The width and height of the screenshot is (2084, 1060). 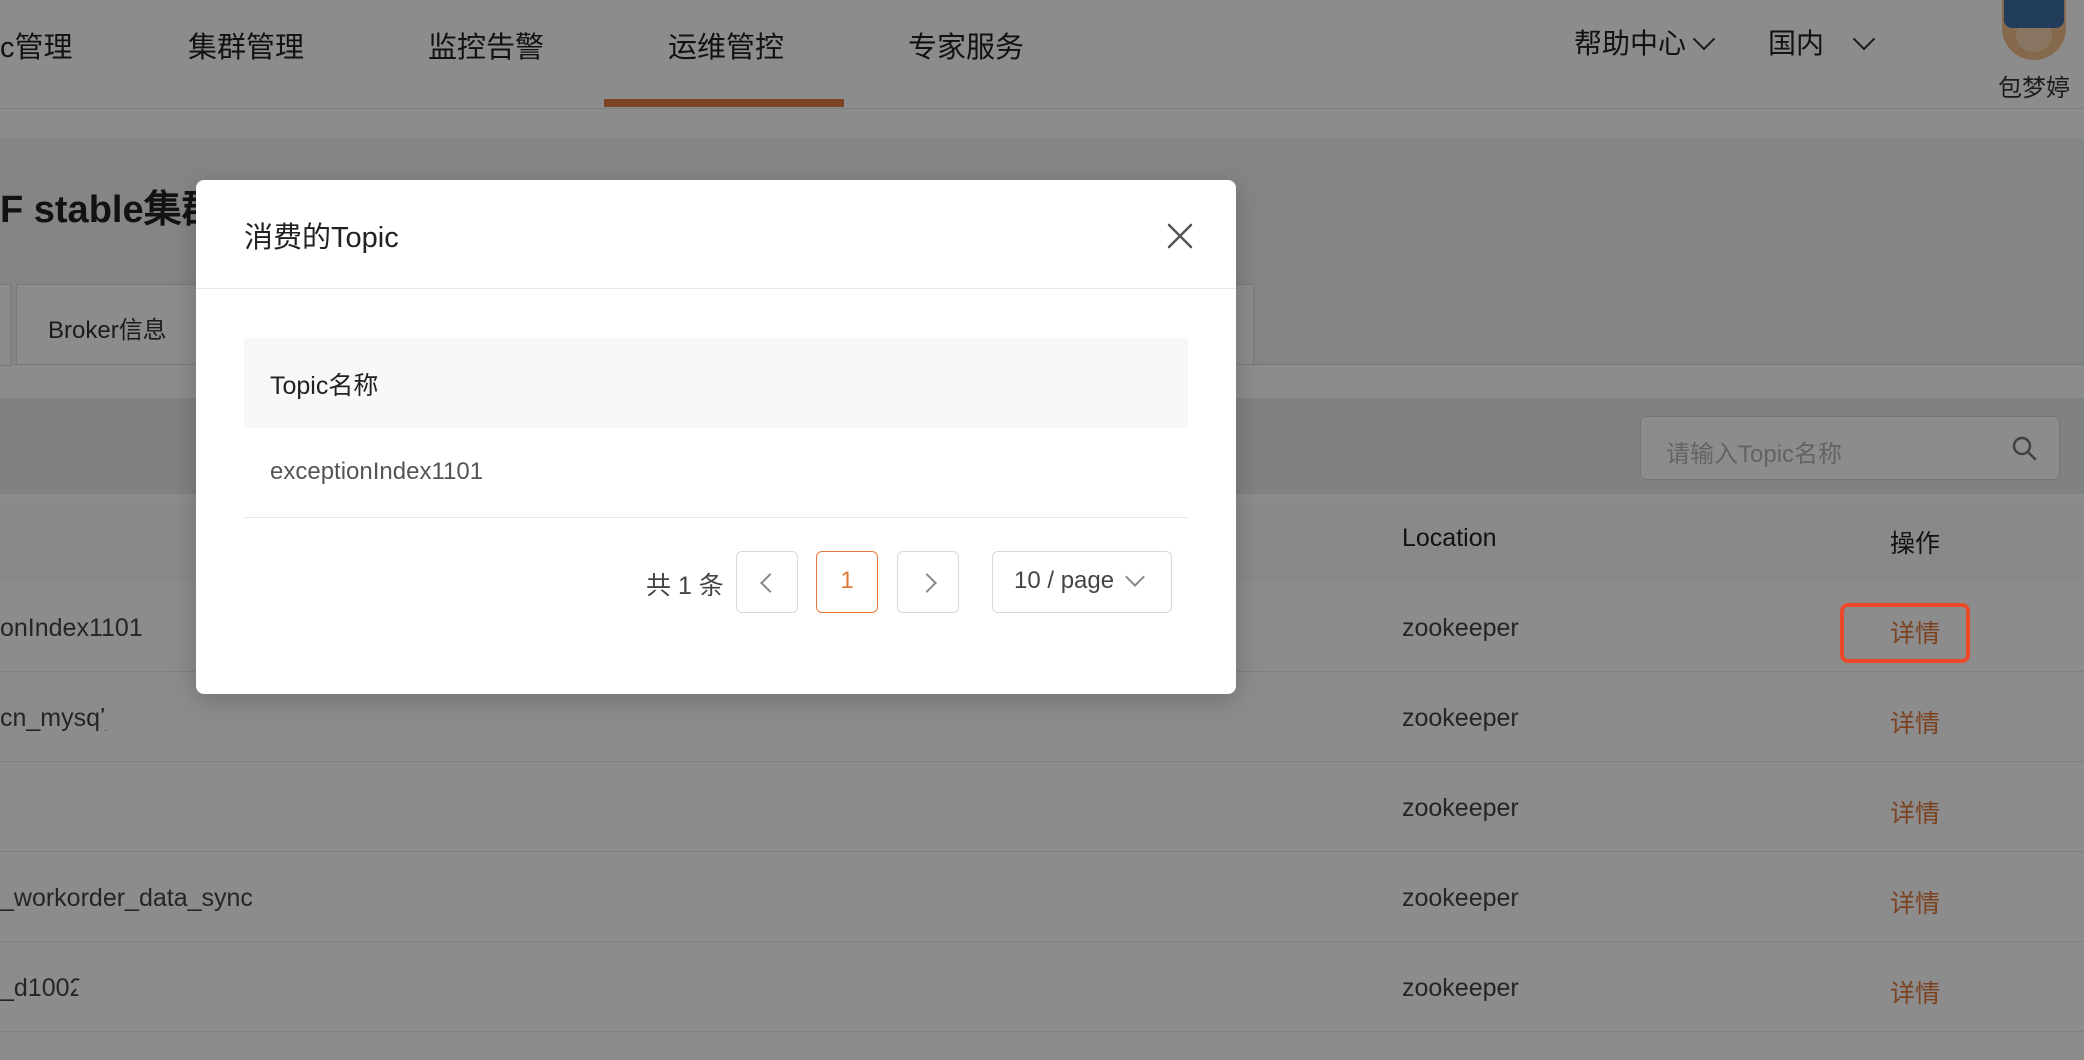 I want to click on highlight-annotation, so click(x=1905, y=633).